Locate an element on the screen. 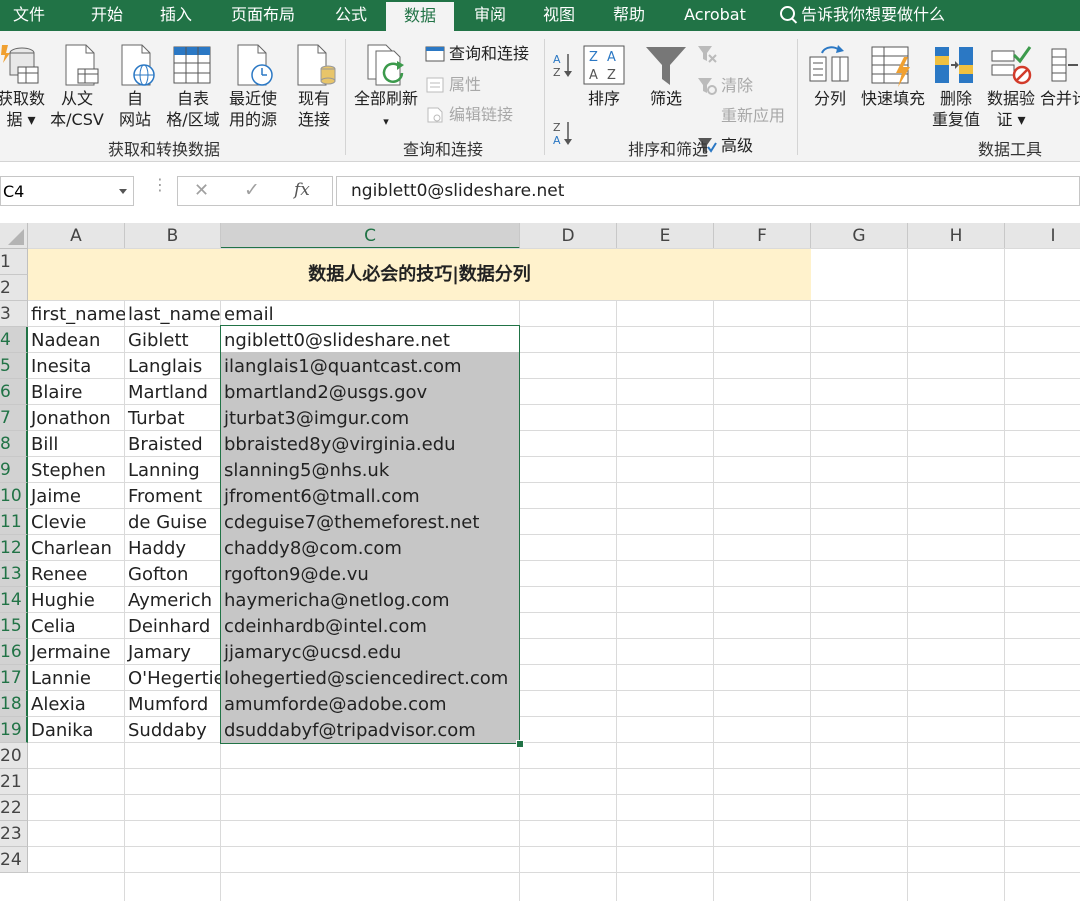  column-header-f: F is located at coordinates (762, 236).